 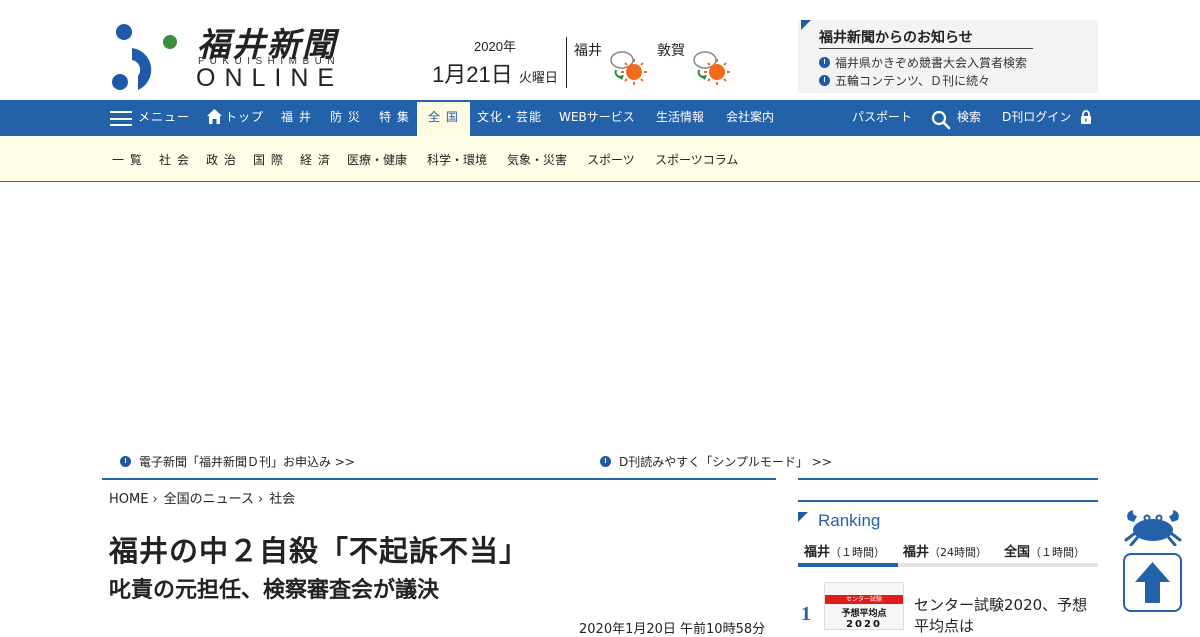 I want to click on subnav-item: 気象・災害, so click(x=537, y=159).